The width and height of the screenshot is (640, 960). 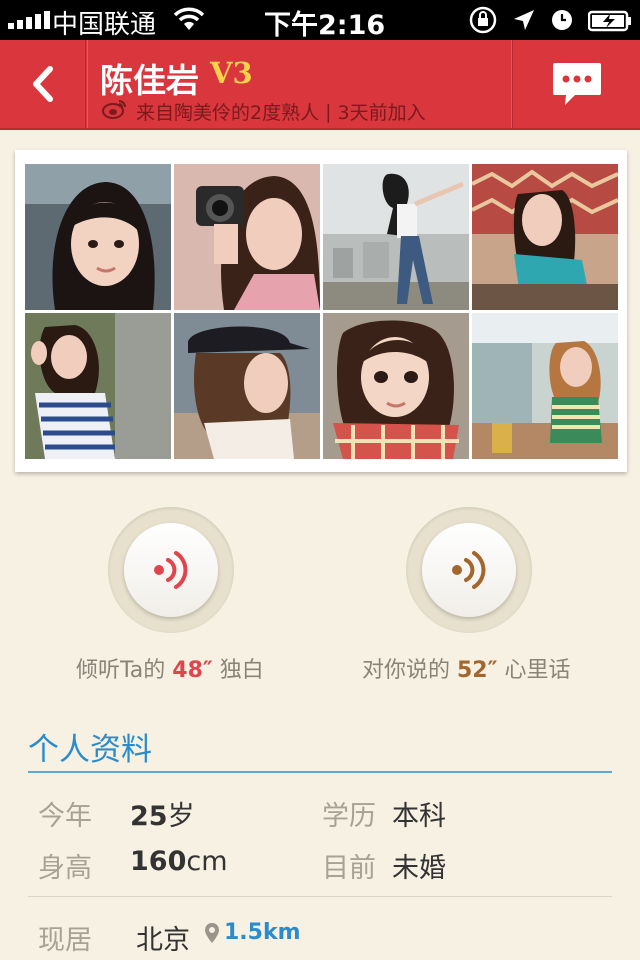 What do you see at coordinates (29, 20) in the screenshot?
I see `signal-icon` at bounding box center [29, 20].